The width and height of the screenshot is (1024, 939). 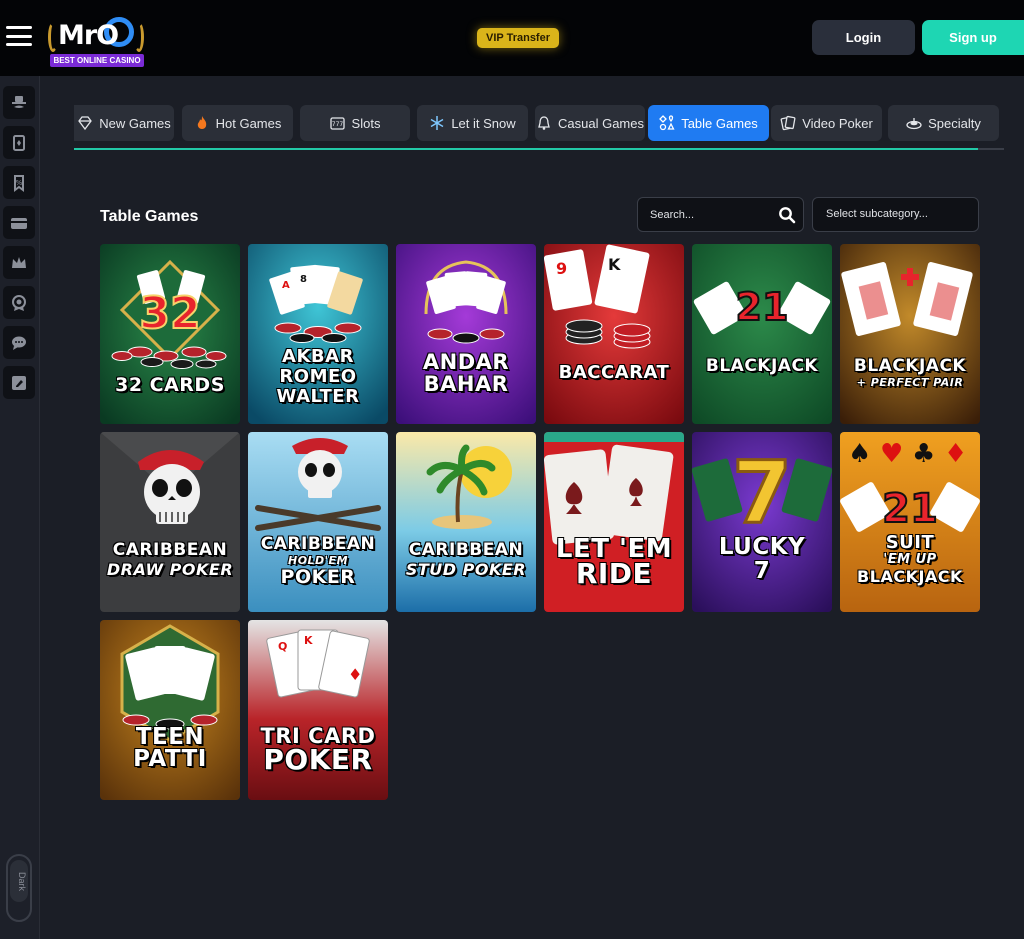 What do you see at coordinates (863, 37) in the screenshot?
I see `login-button: Login` at bounding box center [863, 37].